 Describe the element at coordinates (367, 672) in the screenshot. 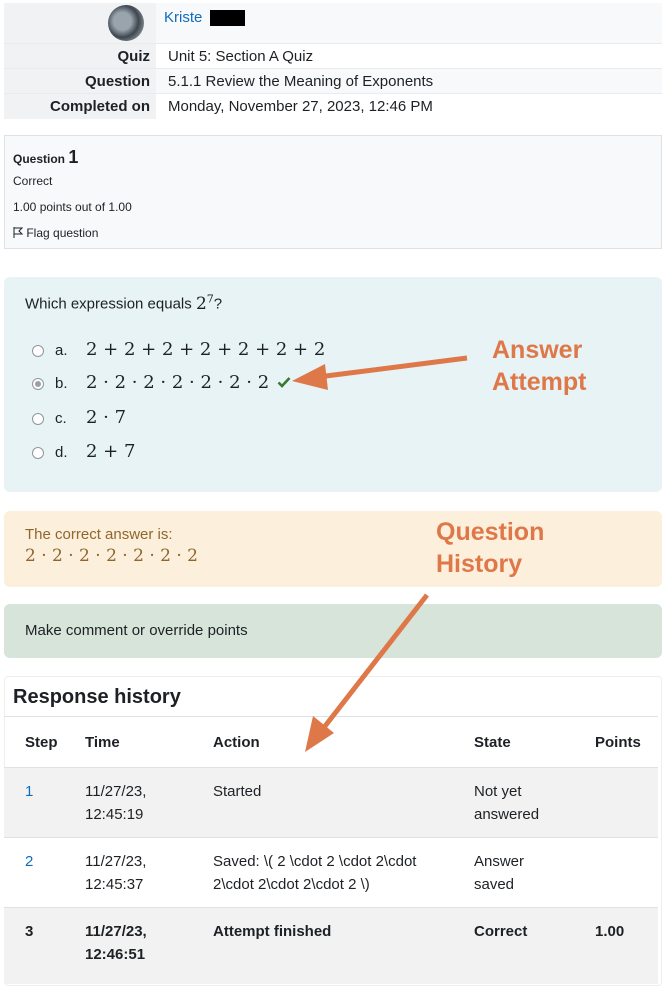

I see `arrow-question-history` at that location.